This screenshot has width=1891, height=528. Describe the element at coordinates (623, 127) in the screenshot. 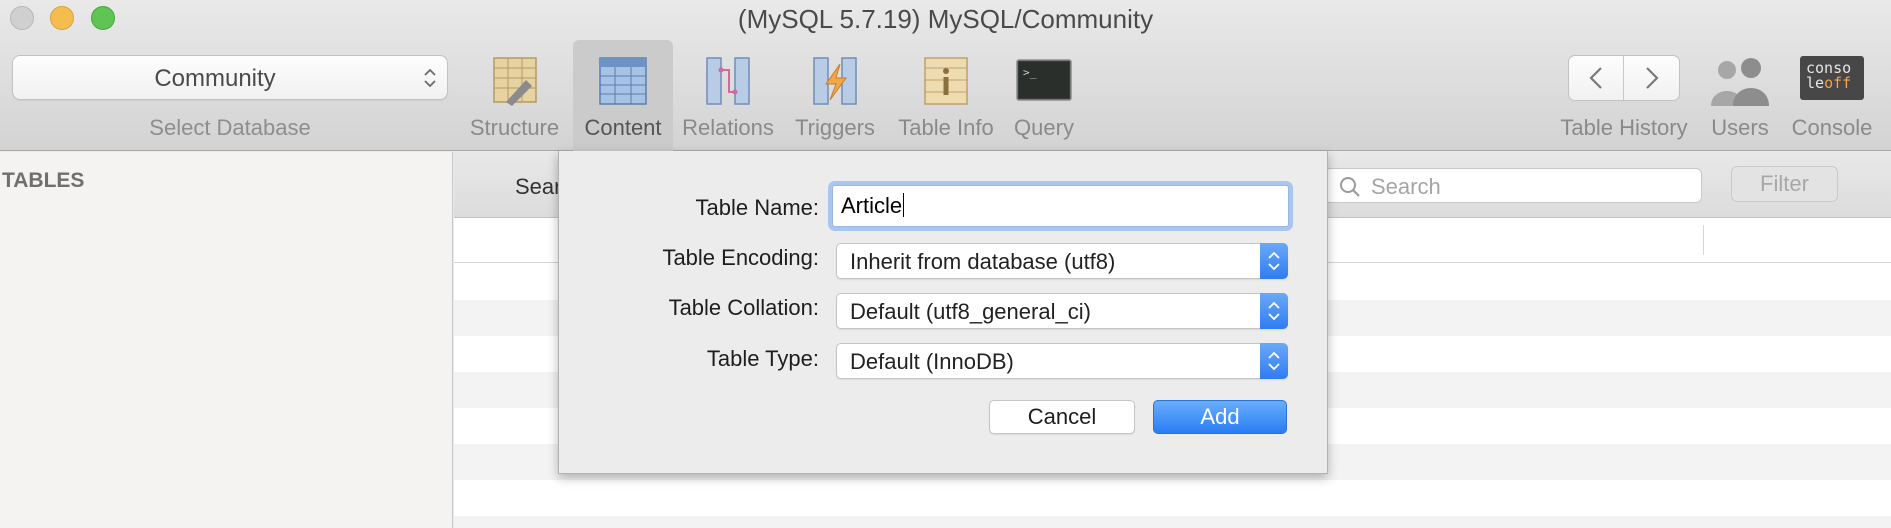

I see `content-tab-label: Content` at that location.